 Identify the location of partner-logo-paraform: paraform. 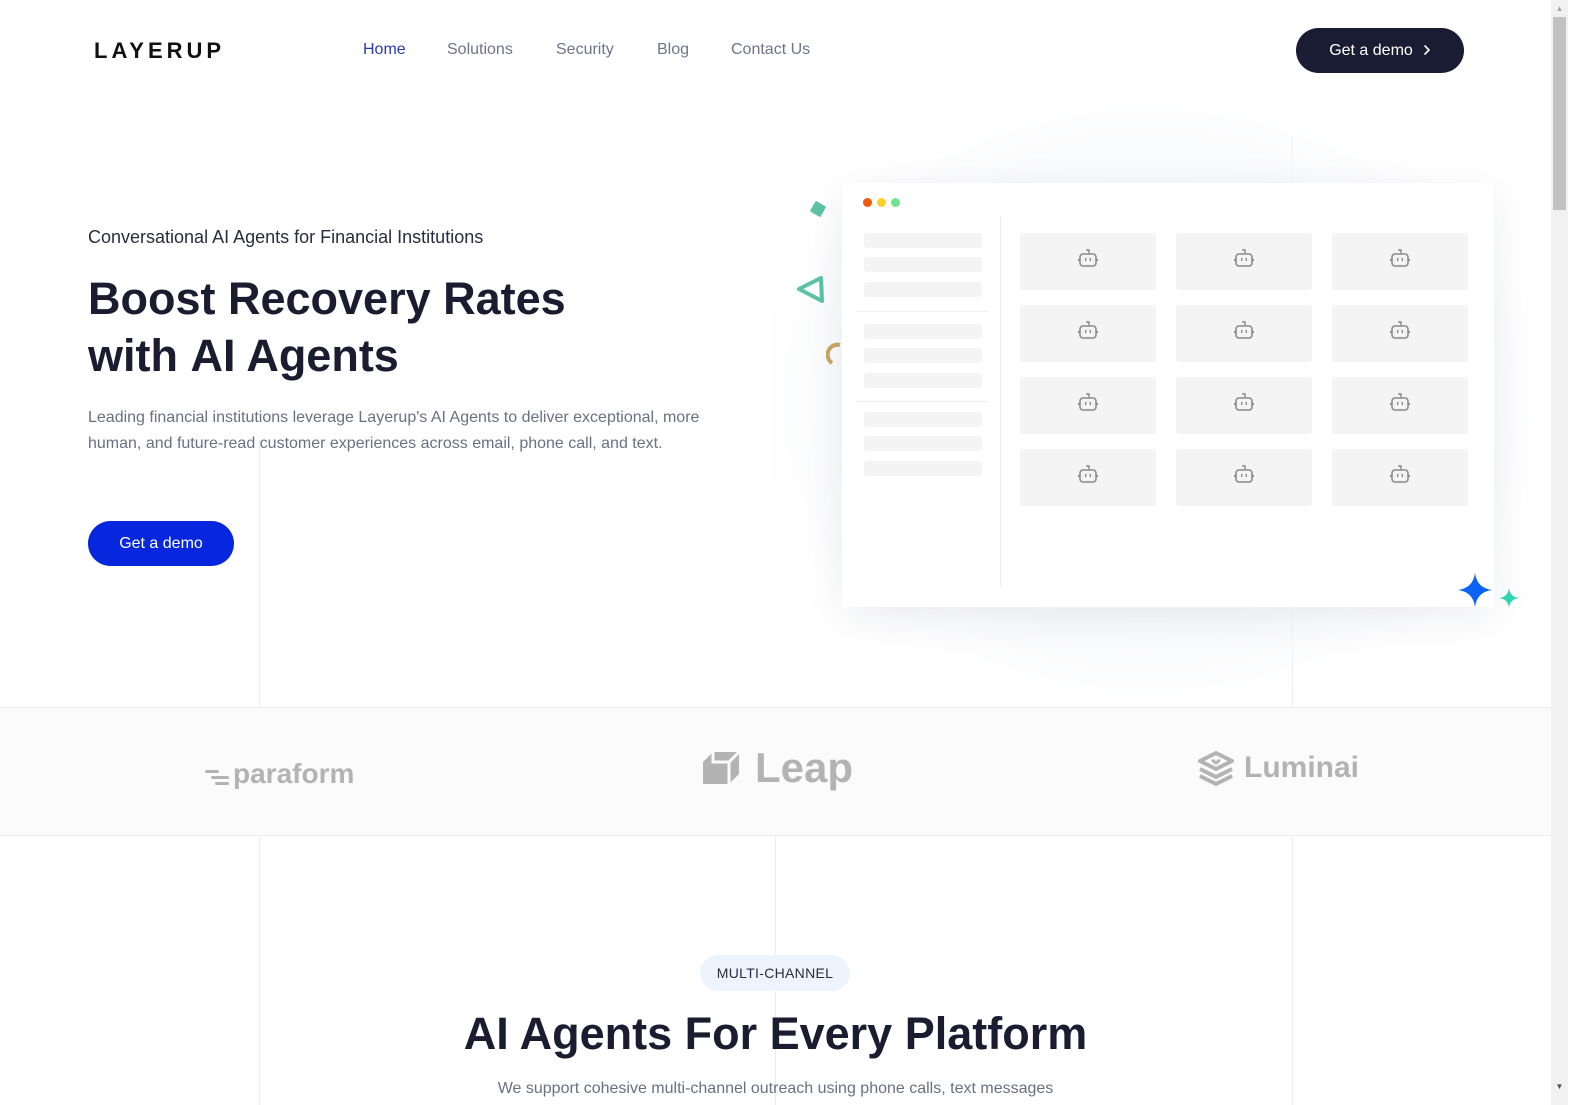
(279, 774).